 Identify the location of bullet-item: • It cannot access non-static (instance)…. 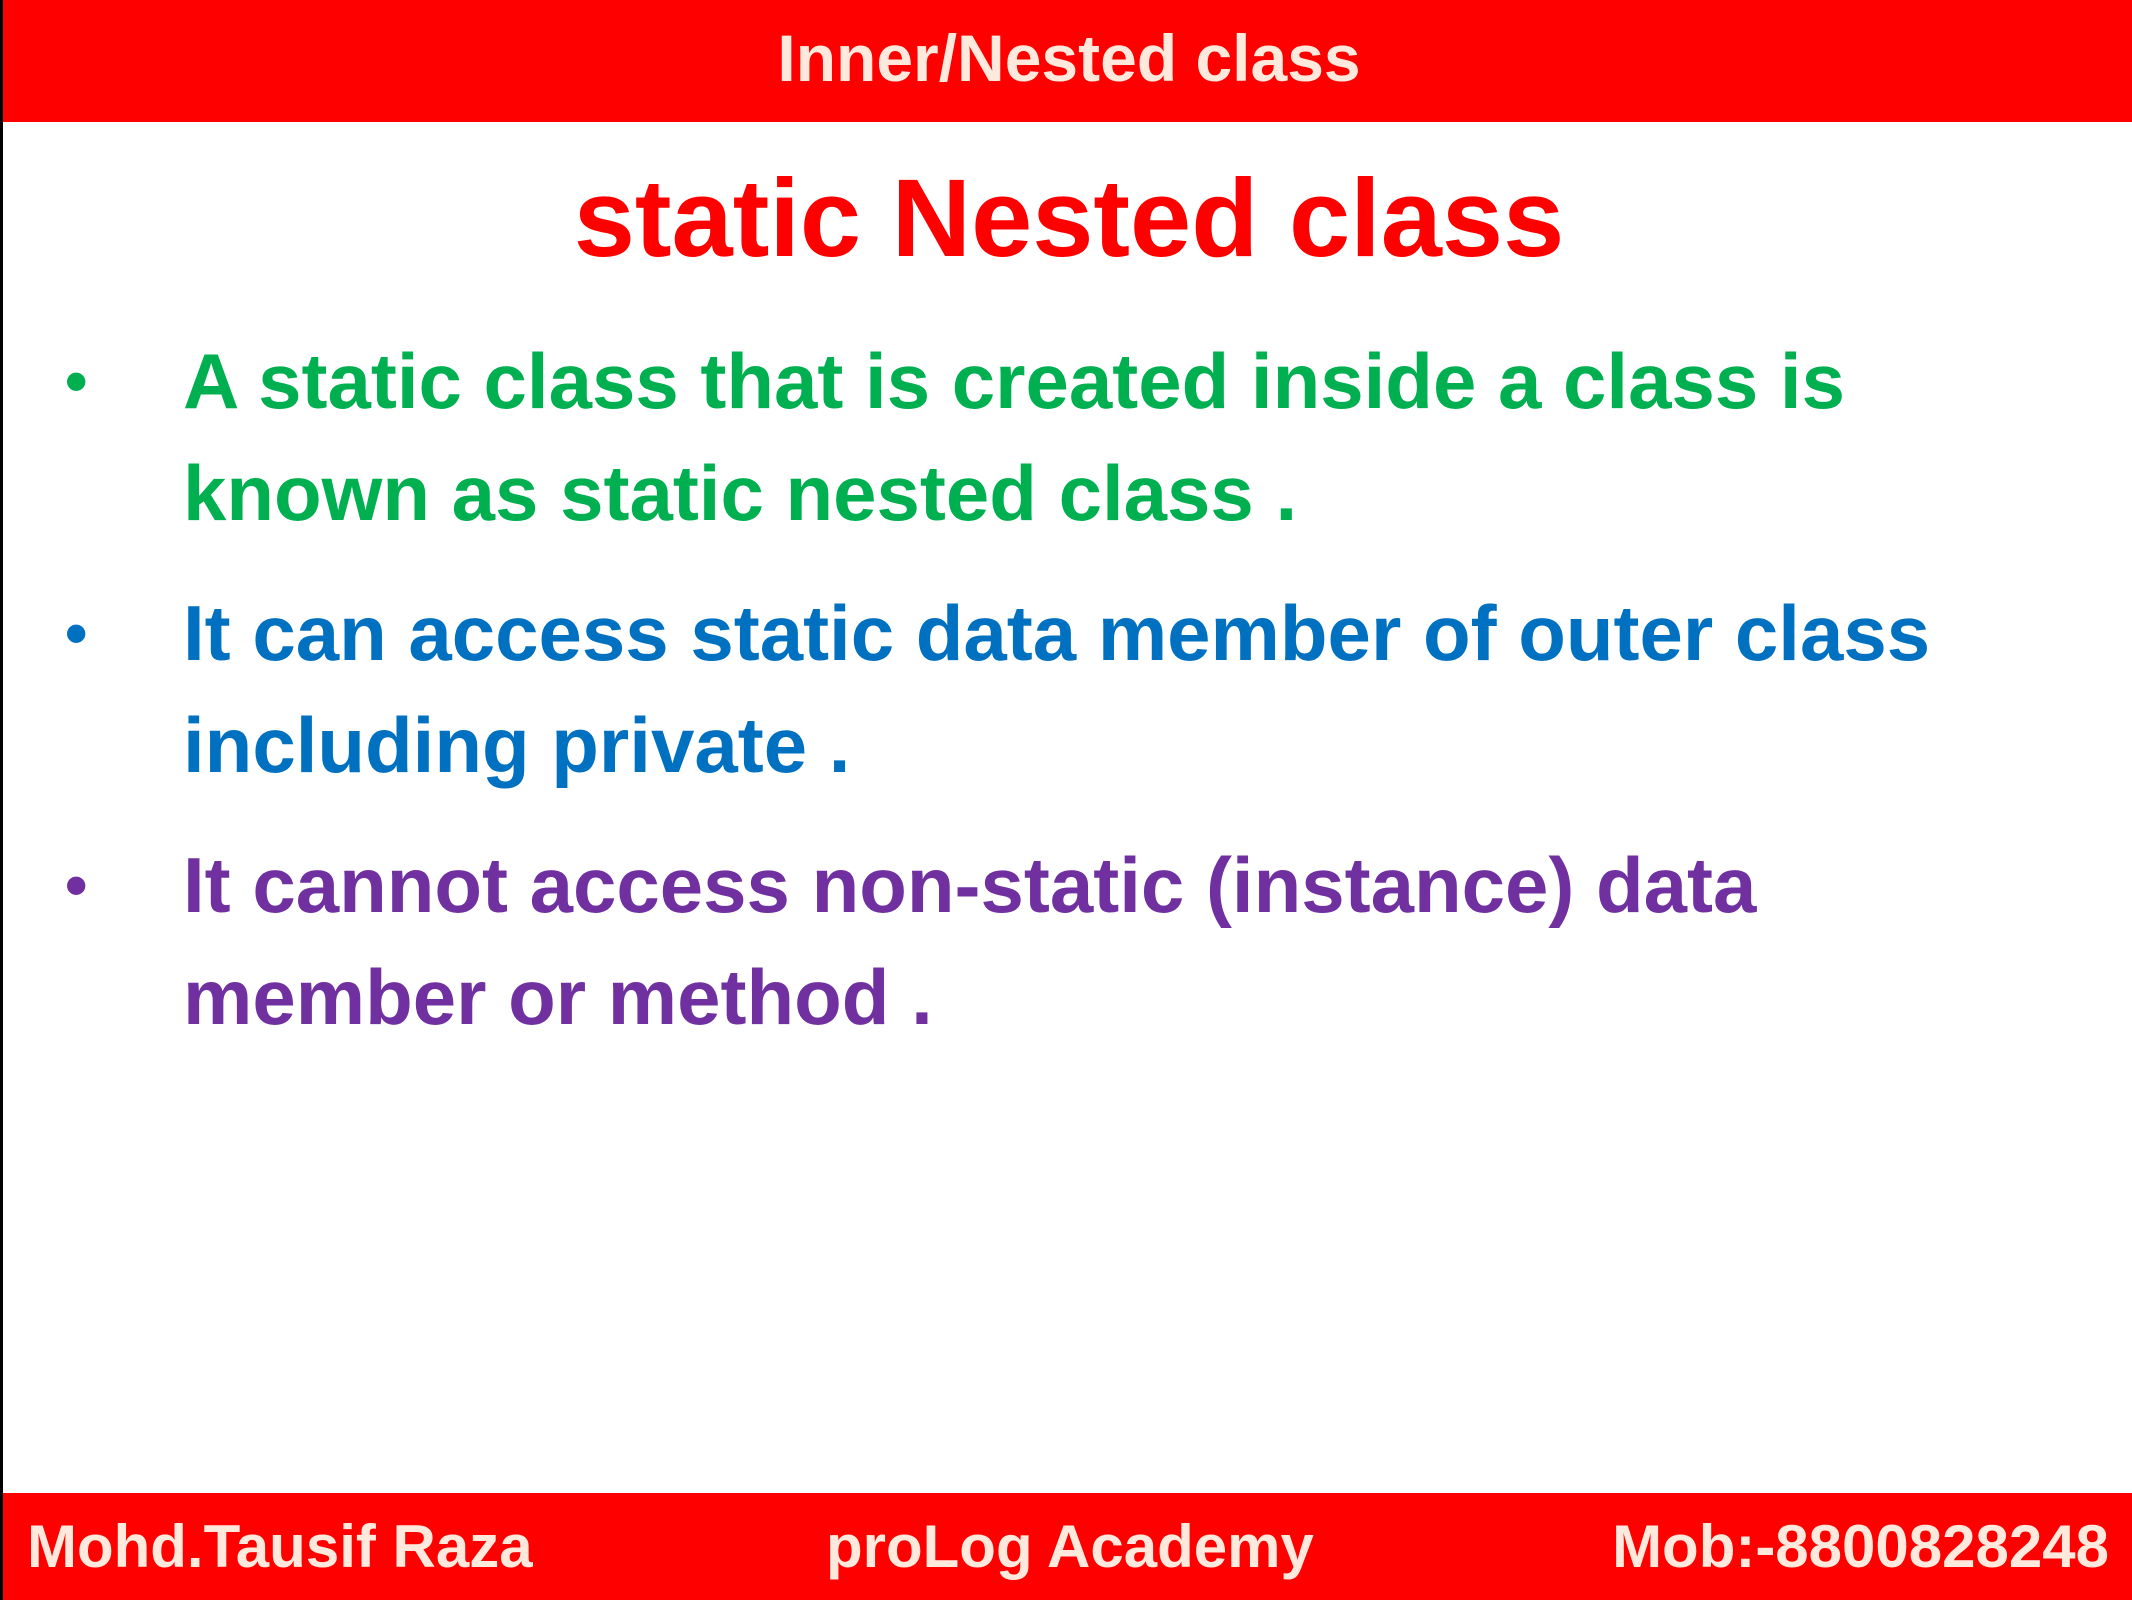
(1067, 941).